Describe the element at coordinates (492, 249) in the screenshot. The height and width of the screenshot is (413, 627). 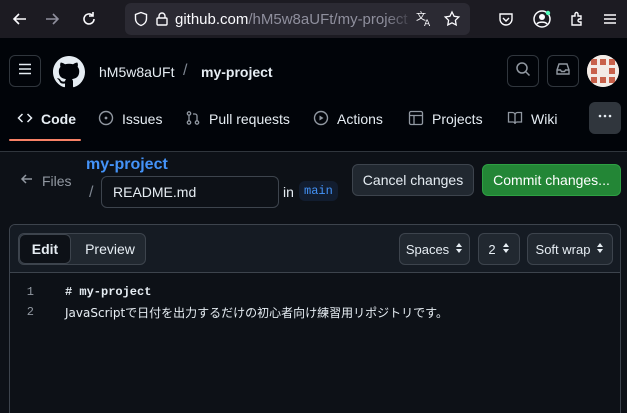
I see `indent-size-value: 2` at that location.